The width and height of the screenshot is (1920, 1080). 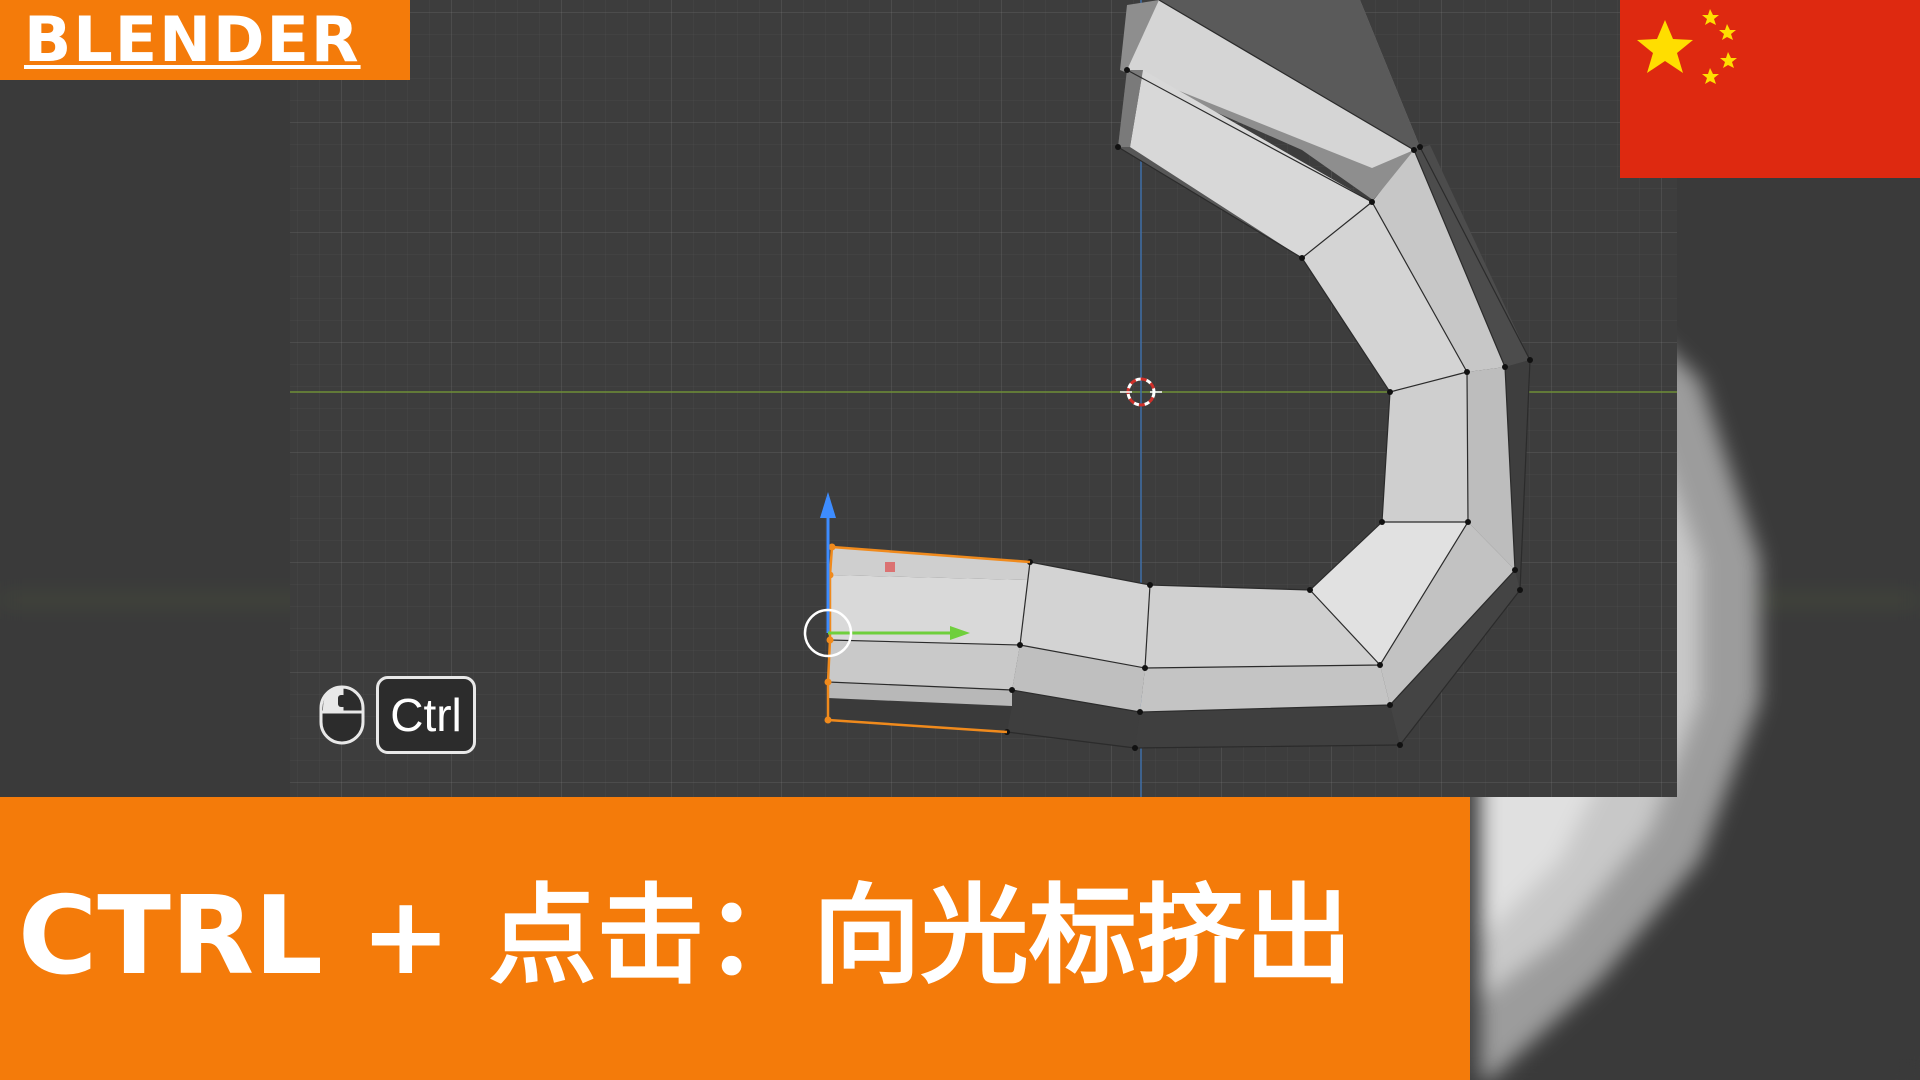 What do you see at coordinates (1770, 89) in the screenshot?
I see `china-flag-icon` at bounding box center [1770, 89].